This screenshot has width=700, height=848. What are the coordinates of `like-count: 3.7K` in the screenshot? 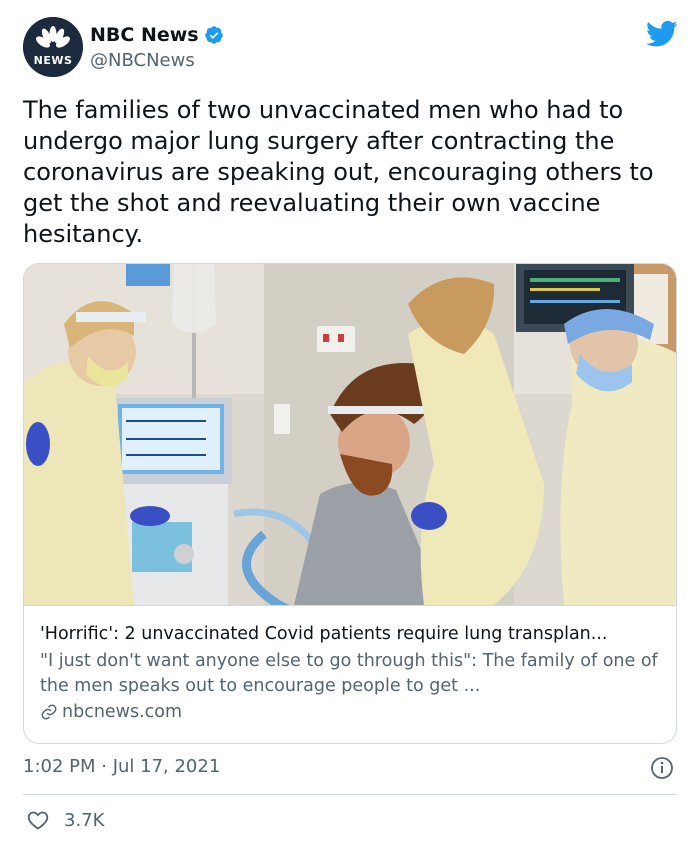 It's located at (84, 820).